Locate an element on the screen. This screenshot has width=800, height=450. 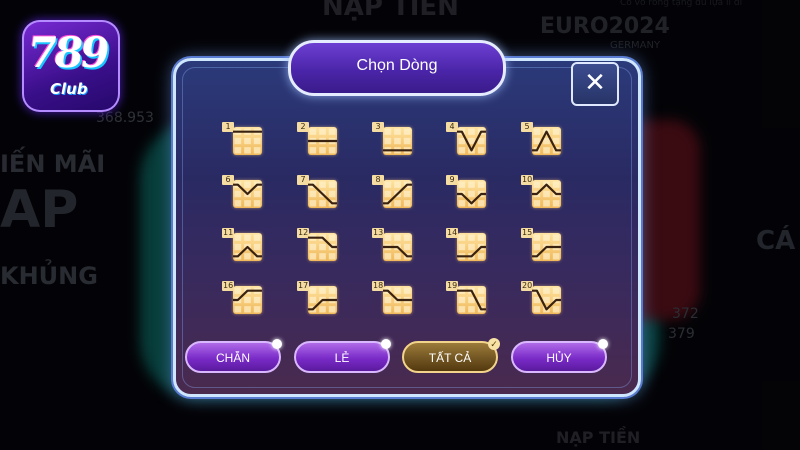
cancel-label: HỦY is located at coordinates (559, 358).